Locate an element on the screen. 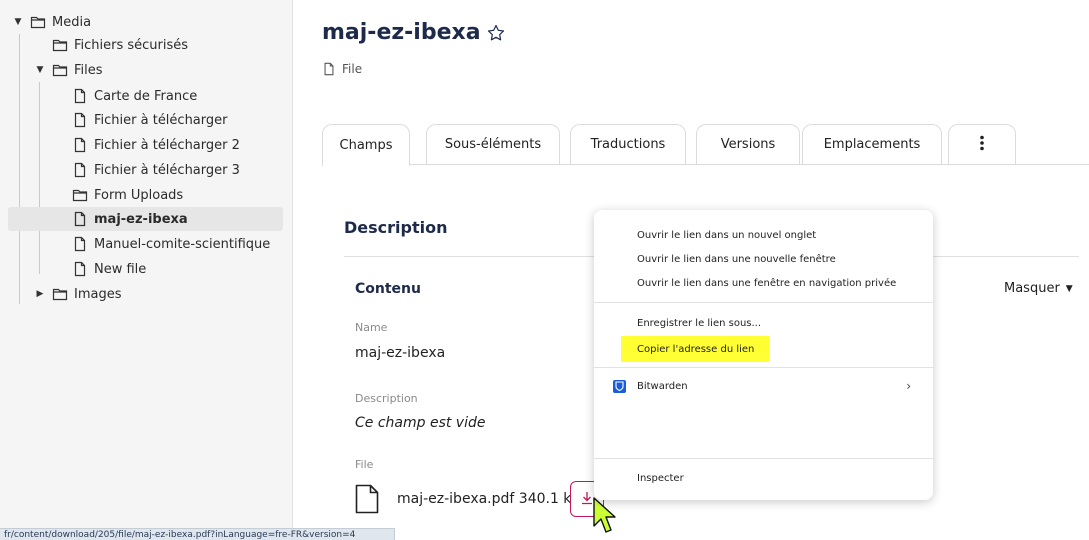  tab-label: Champs is located at coordinates (366, 145).